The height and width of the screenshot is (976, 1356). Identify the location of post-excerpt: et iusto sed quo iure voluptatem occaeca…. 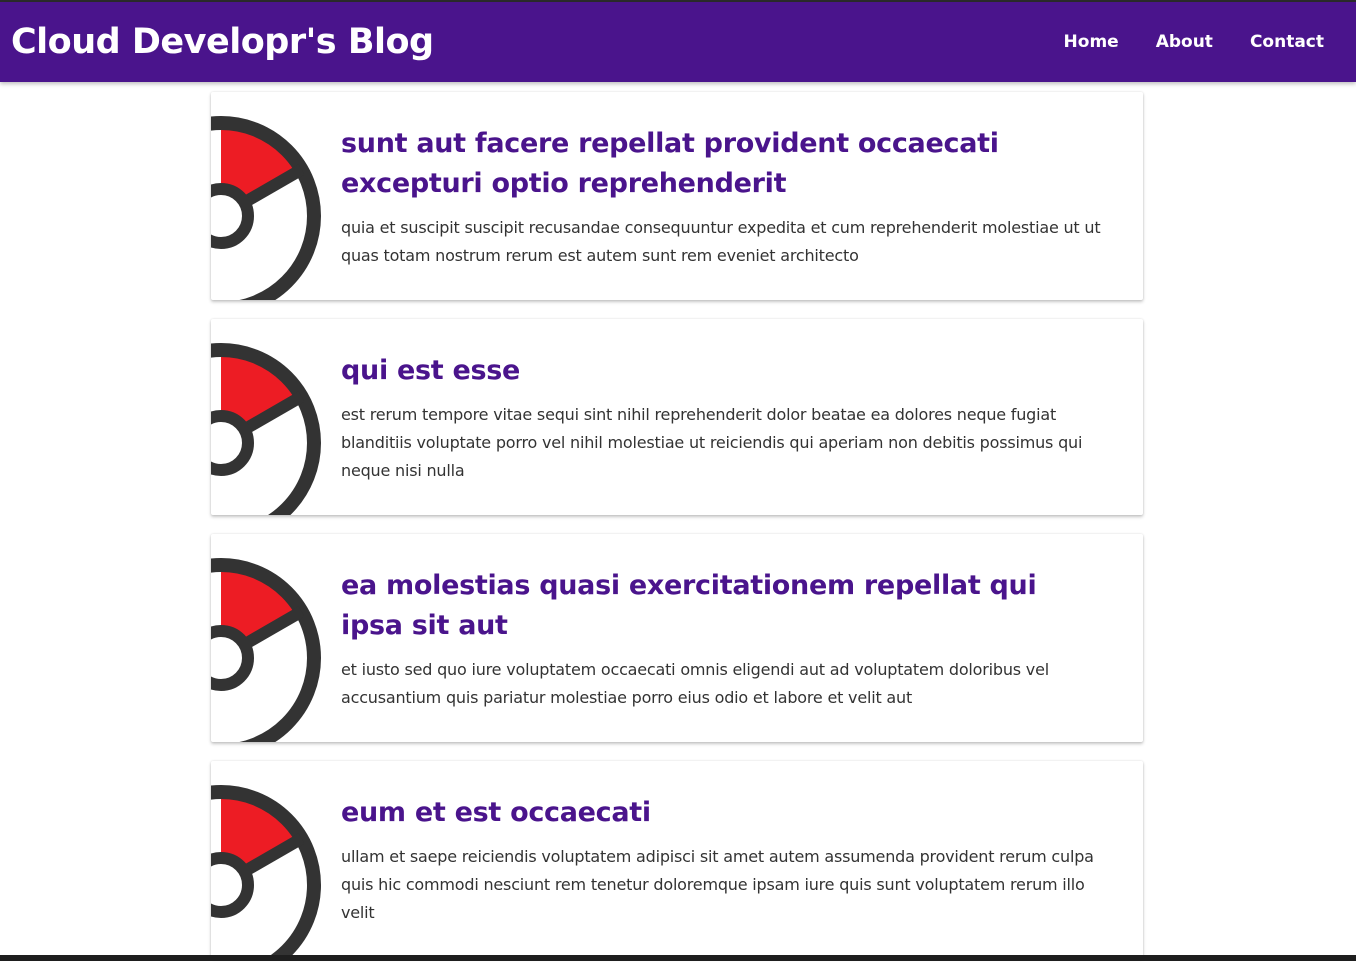
(695, 683).